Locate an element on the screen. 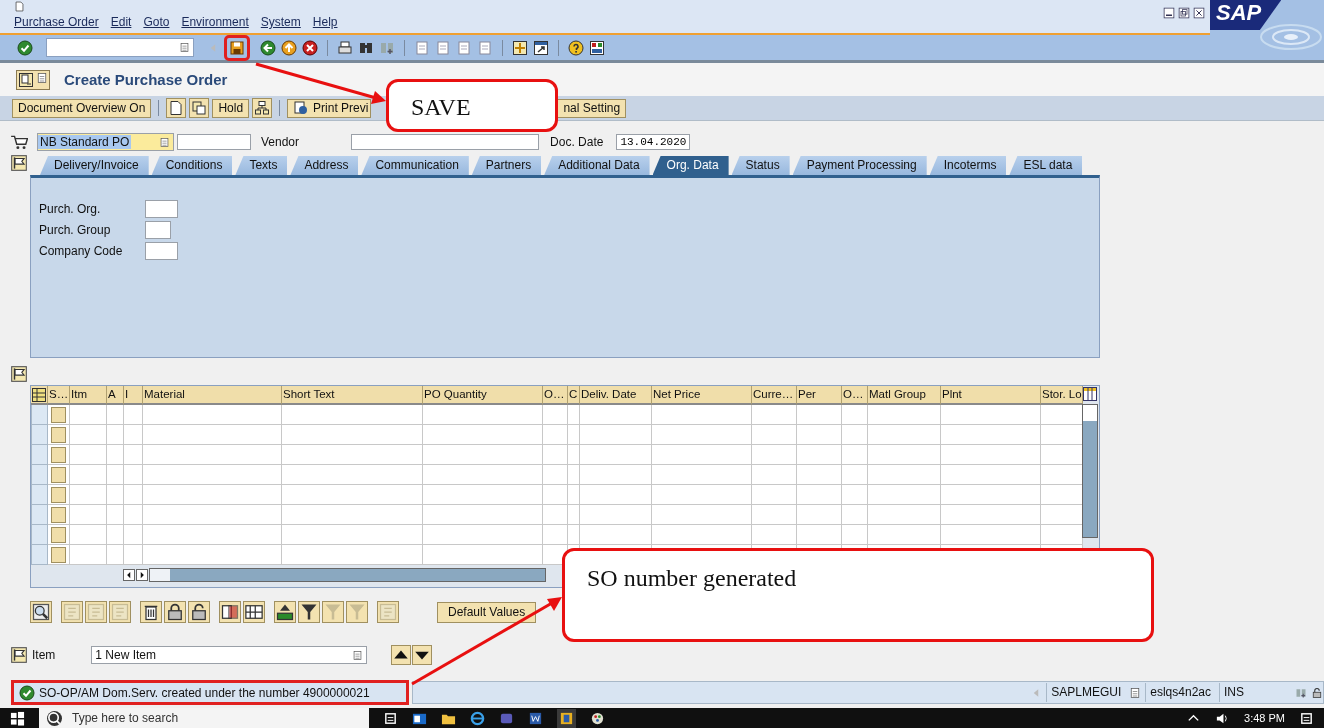  minimize-icon is located at coordinates (1169, 13).